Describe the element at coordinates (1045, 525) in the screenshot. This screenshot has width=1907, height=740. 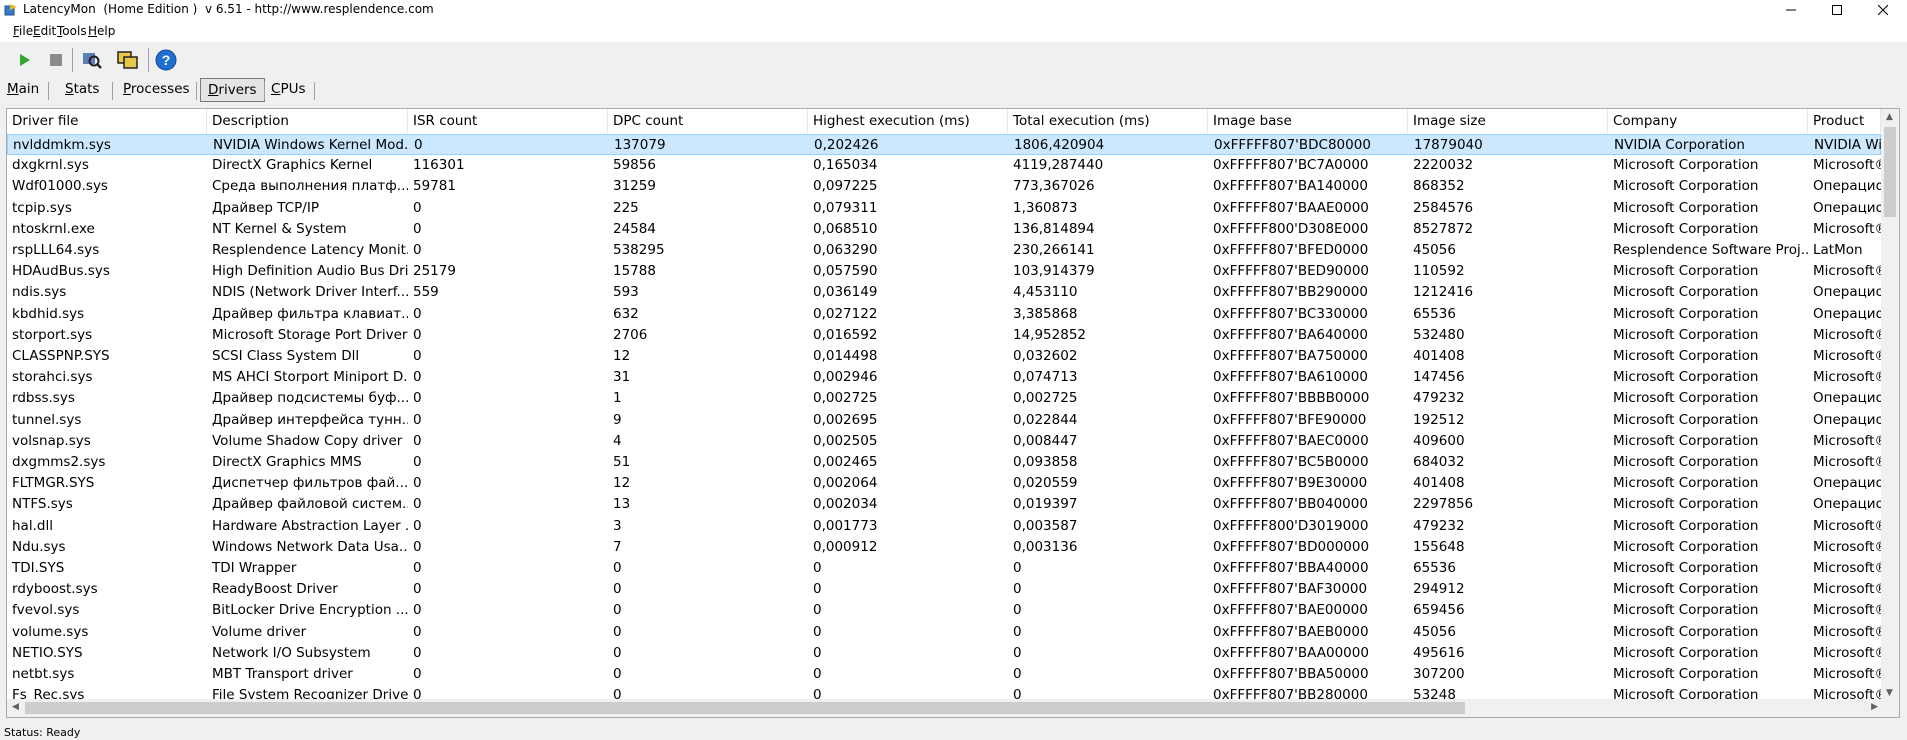
I see `cell-total-execution: 0,003587` at that location.